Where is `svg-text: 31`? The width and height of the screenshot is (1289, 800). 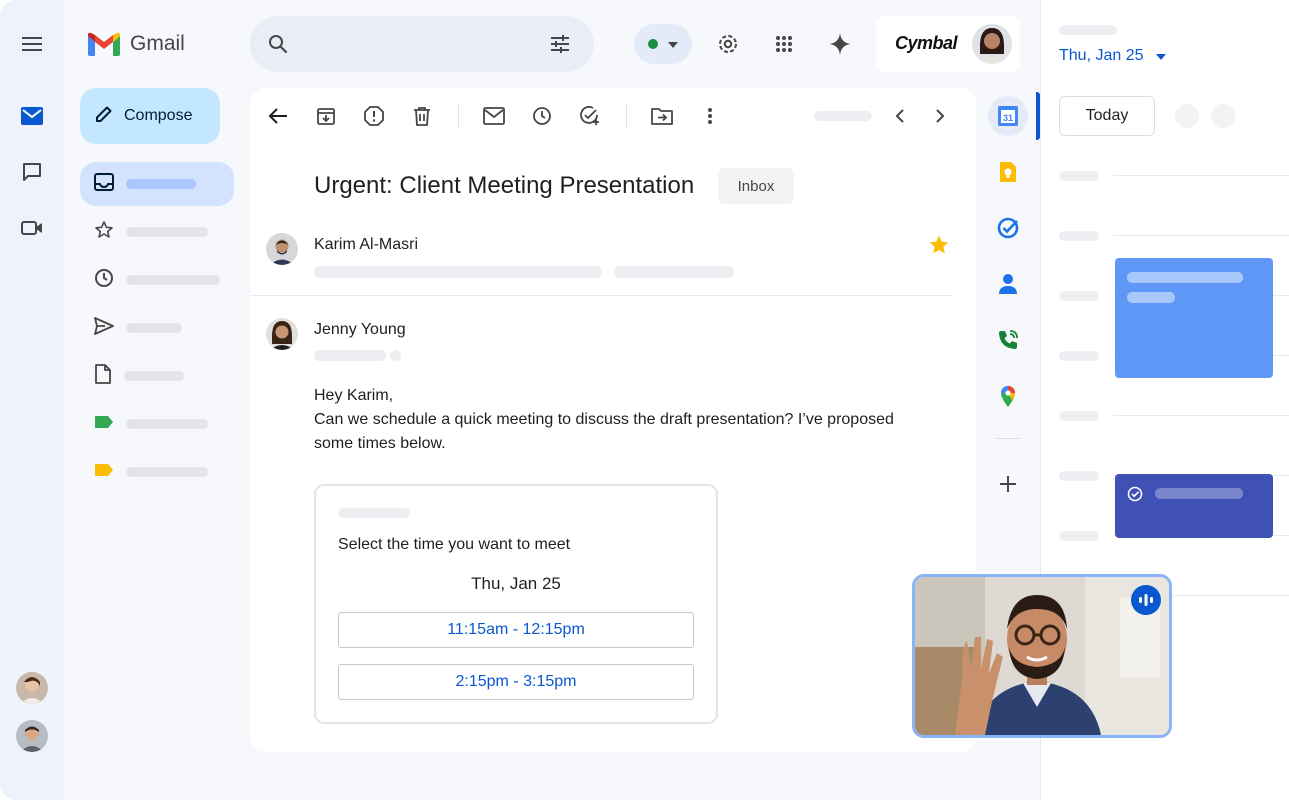 svg-text: 31 is located at coordinates (1008, 118).